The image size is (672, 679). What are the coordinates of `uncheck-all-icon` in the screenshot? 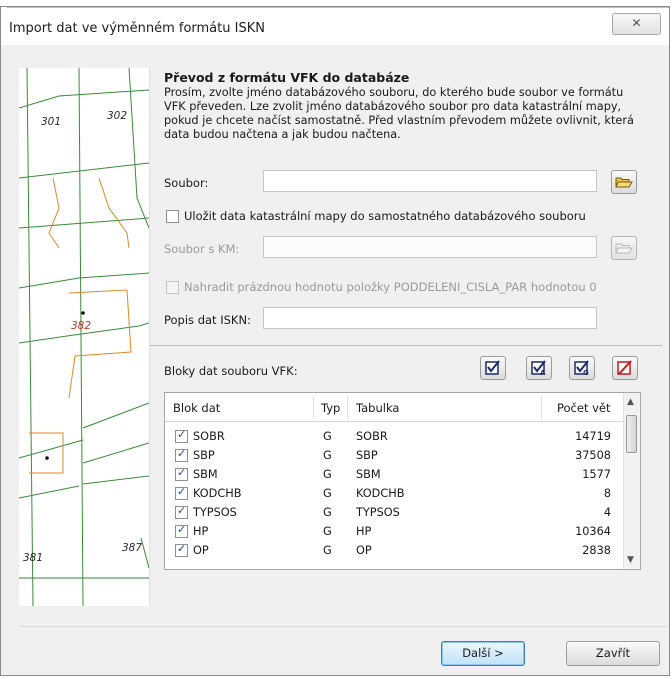 It's located at (624, 367).